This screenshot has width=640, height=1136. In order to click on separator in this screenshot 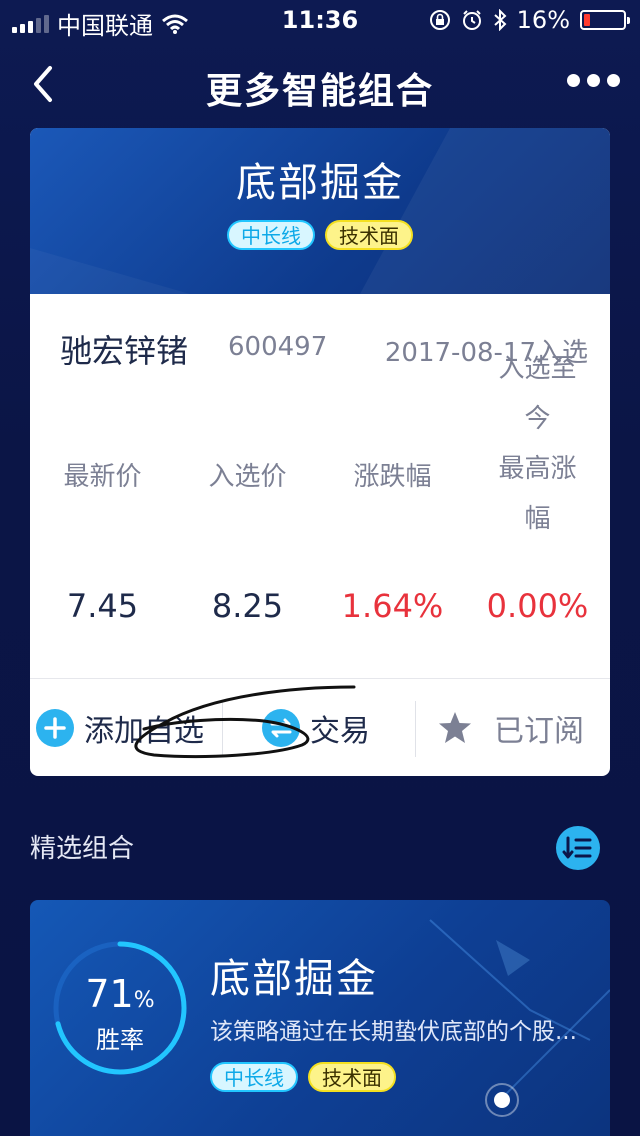, I will do `click(415, 729)`.